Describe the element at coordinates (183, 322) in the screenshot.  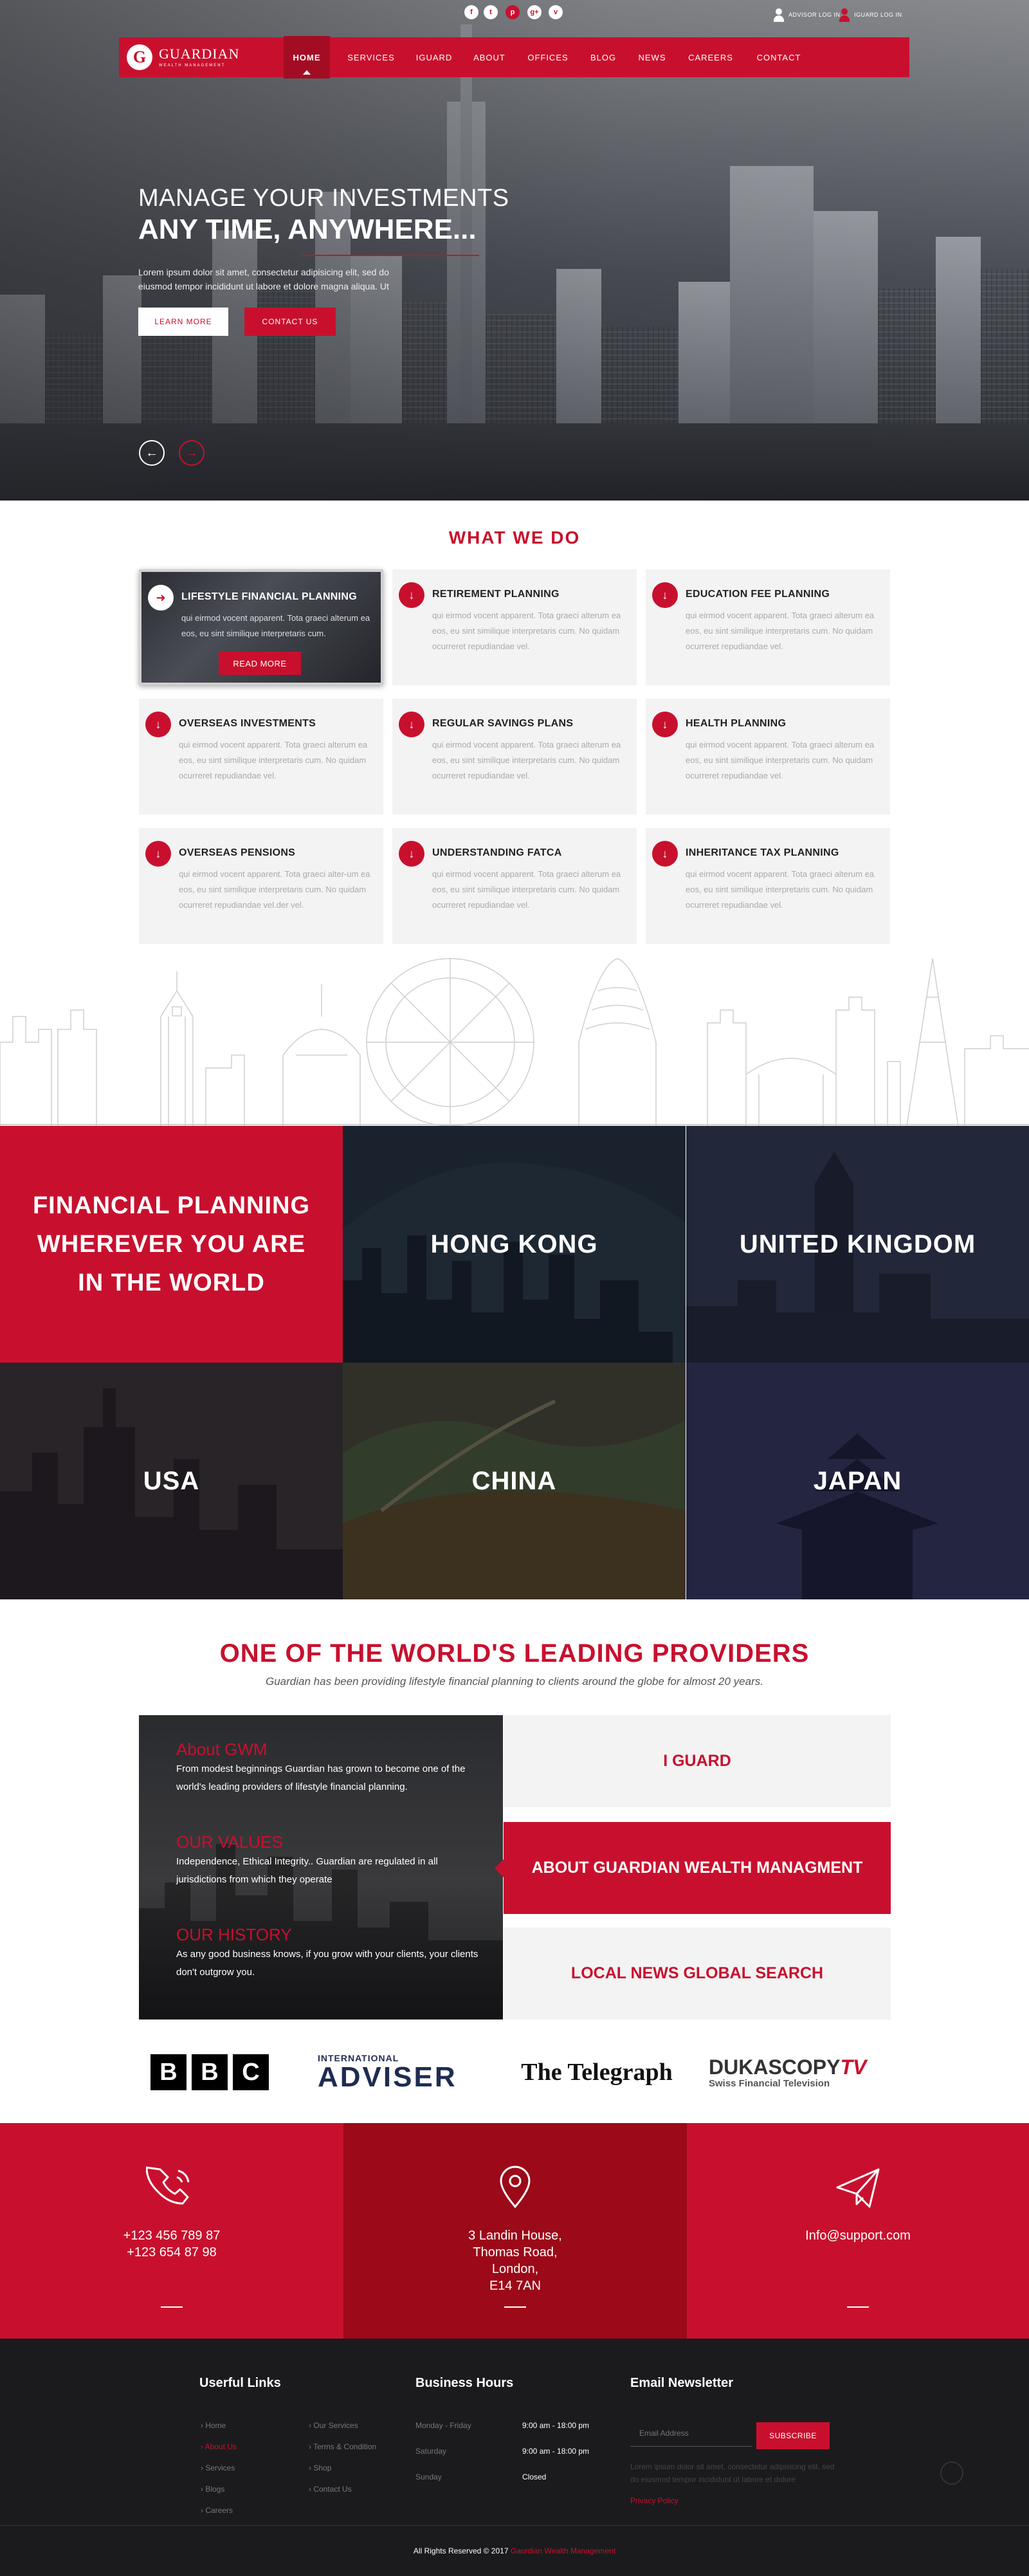
I see `learn-more-button: LEARN MORE` at that location.